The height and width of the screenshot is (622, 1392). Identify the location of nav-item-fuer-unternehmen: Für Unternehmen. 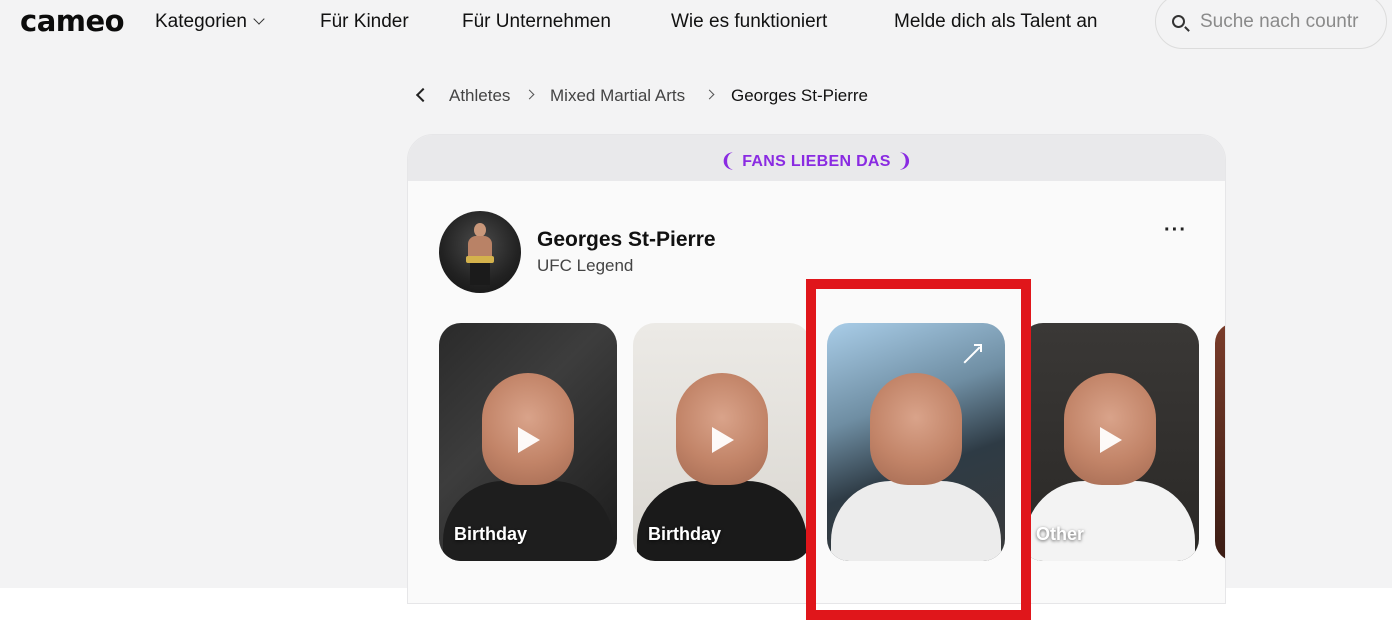
(536, 22).